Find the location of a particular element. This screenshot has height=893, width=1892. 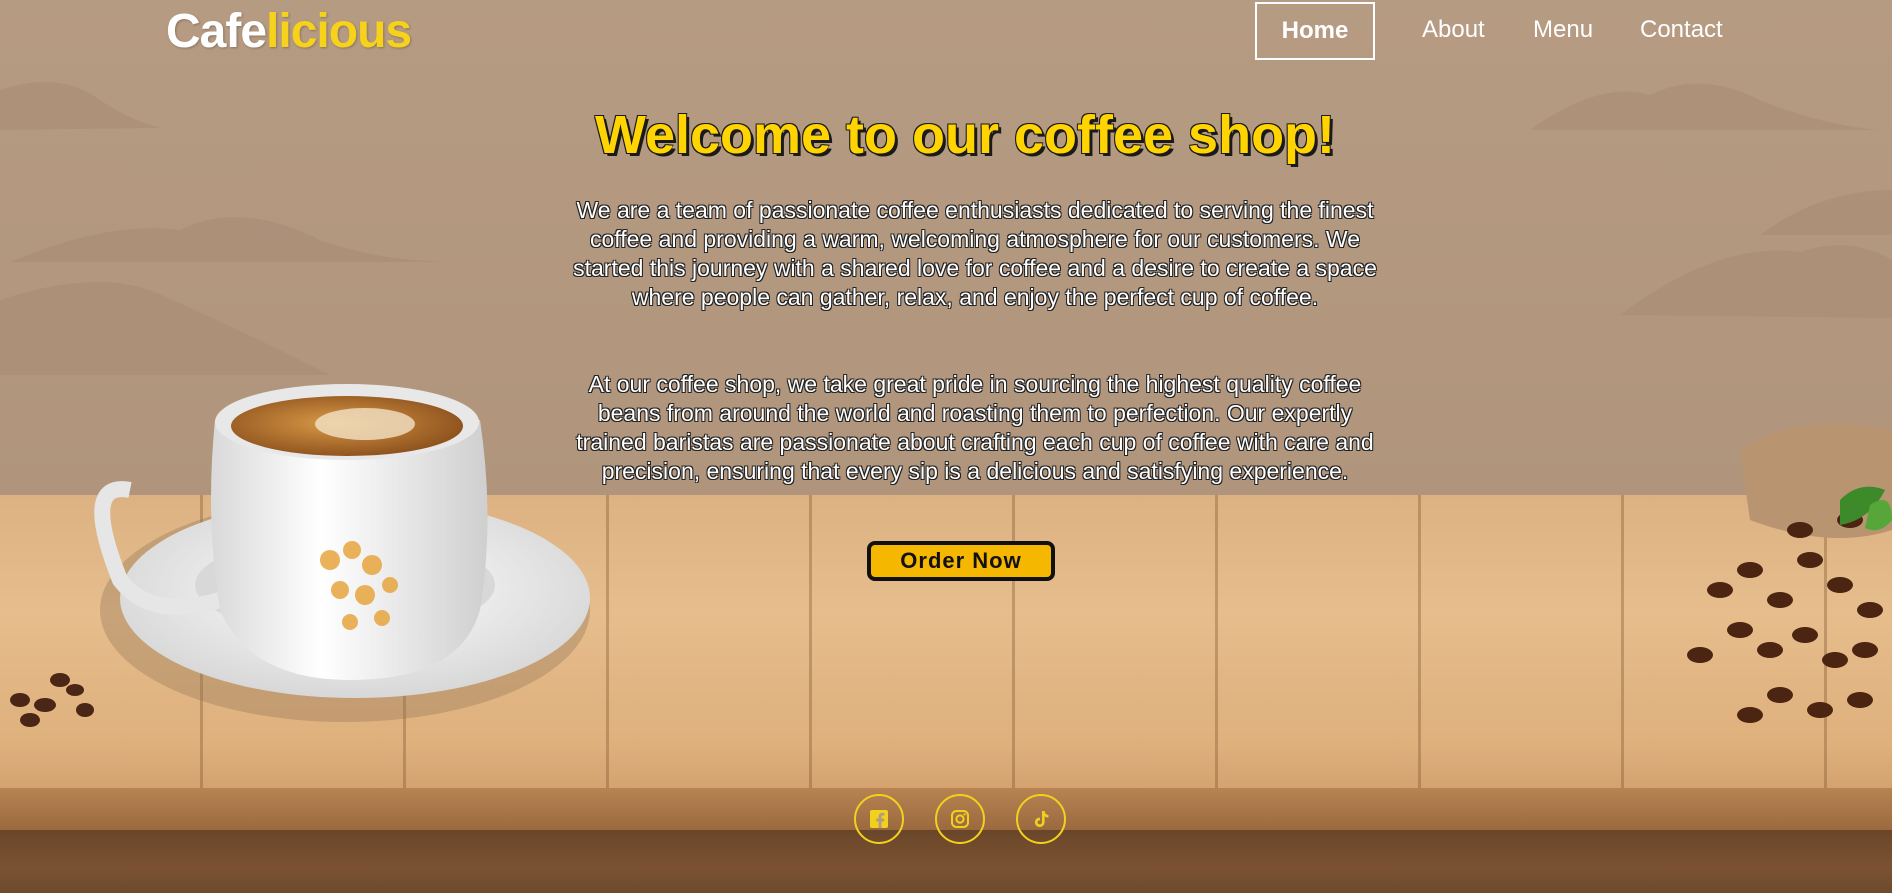

coffee-beans-left is located at coordinates (52, 700).